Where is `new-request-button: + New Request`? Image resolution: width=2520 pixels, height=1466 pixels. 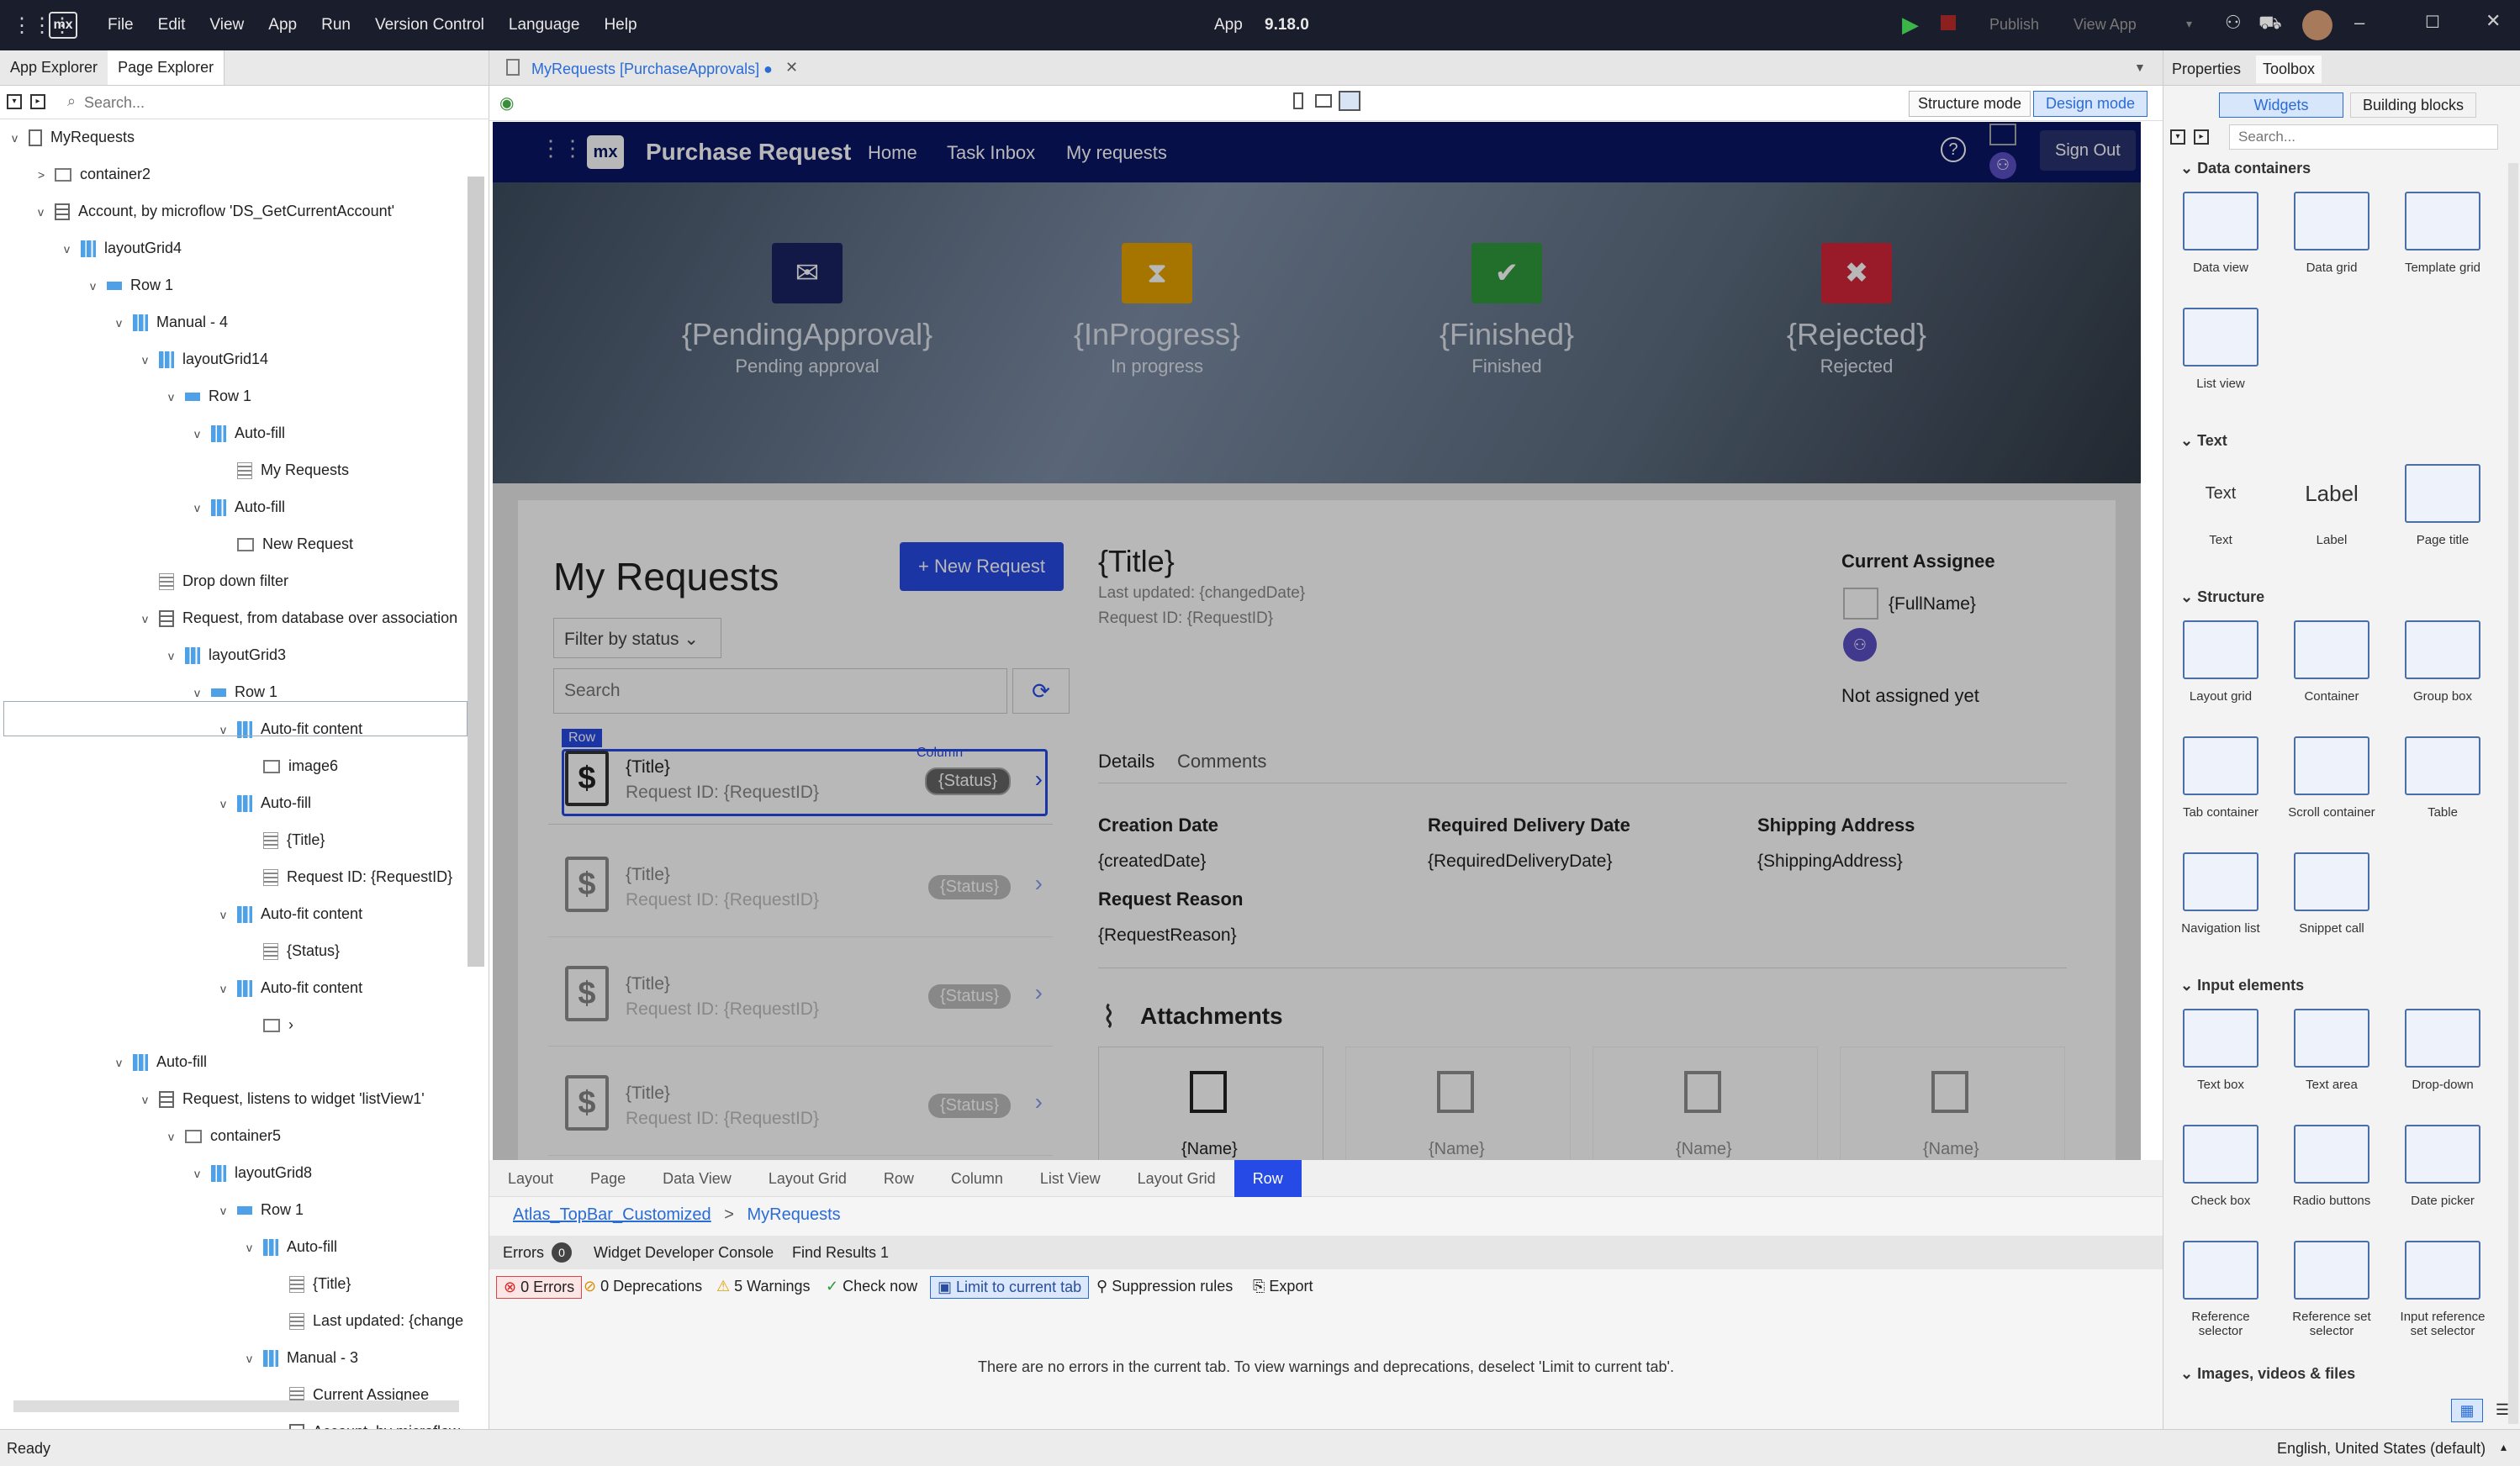 new-request-button: + New Request is located at coordinates (982, 566).